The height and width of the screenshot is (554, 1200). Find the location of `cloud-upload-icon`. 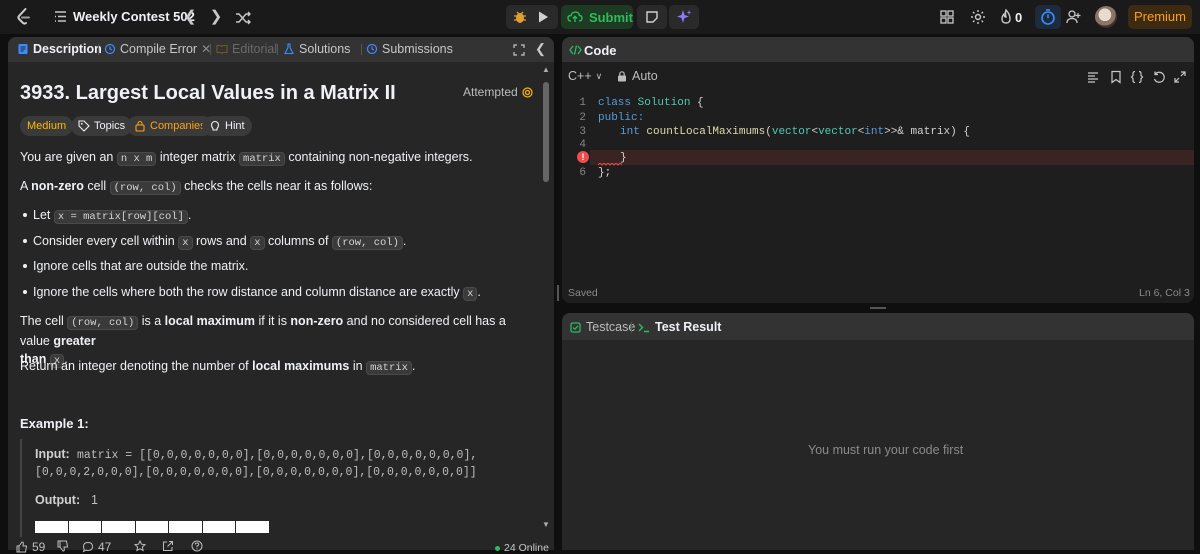

cloud-upload-icon is located at coordinates (575, 16).